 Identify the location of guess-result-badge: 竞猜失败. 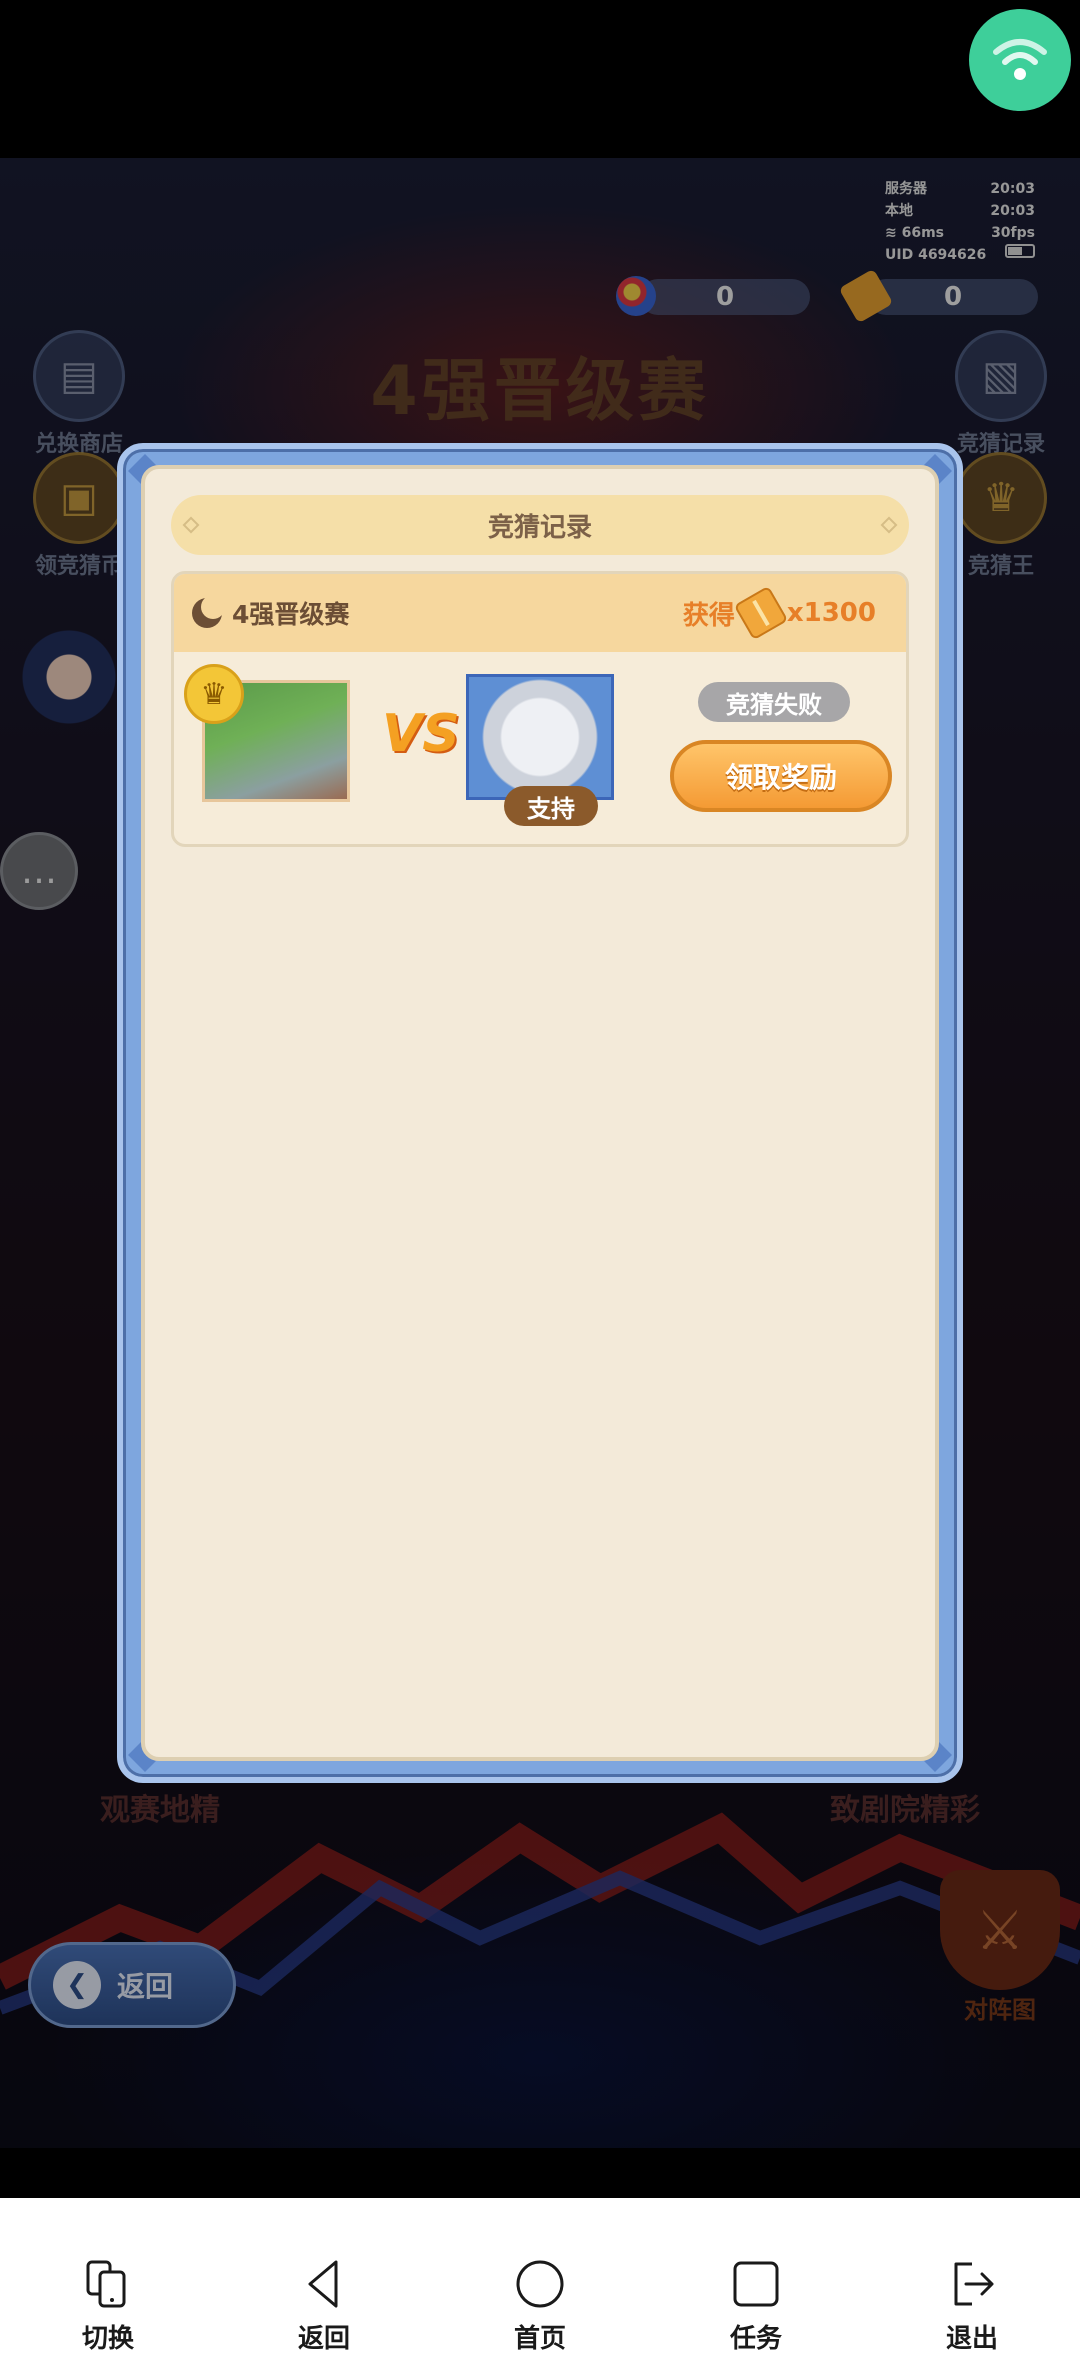
(774, 702).